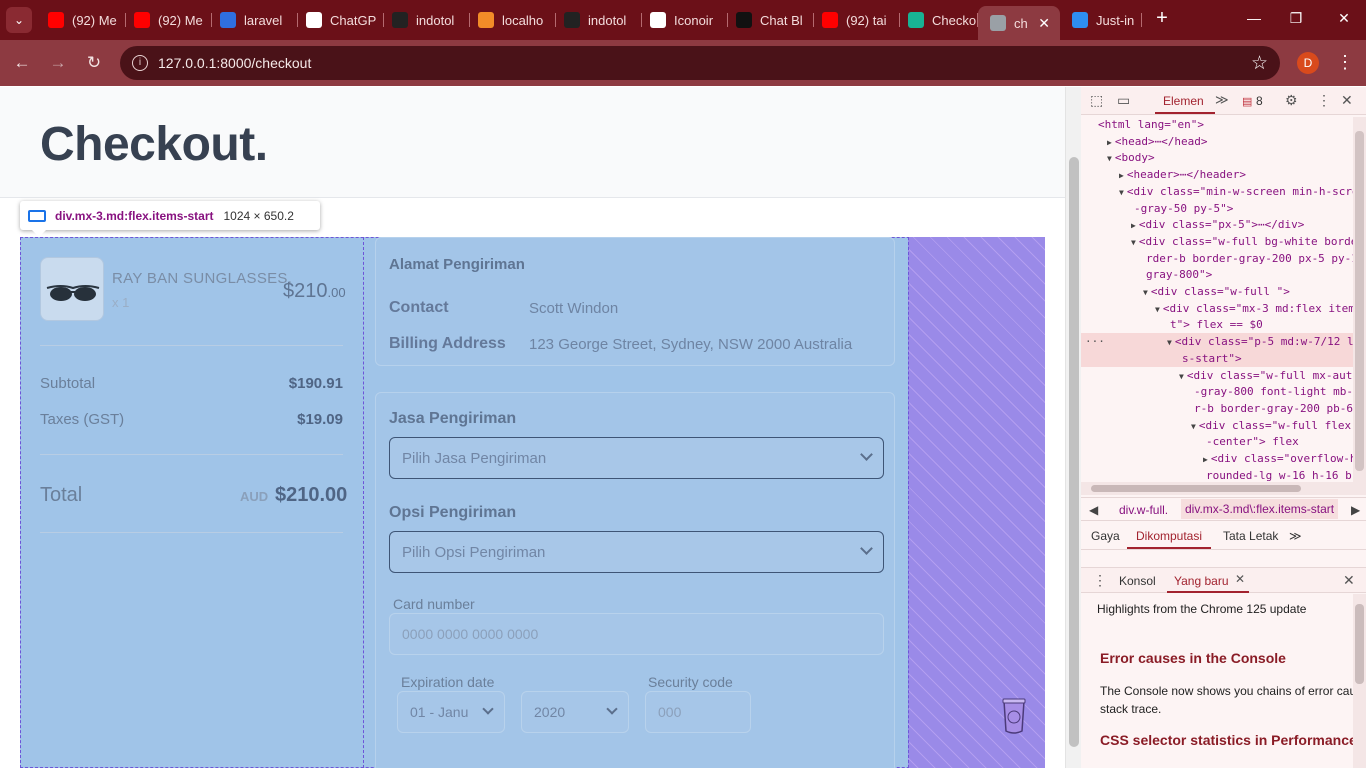 Image resolution: width=1366 pixels, height=768 pixels. Describe the element at coordinates (1247, 101) in the screenshot. I see `issues-icon: ▤` at that location.